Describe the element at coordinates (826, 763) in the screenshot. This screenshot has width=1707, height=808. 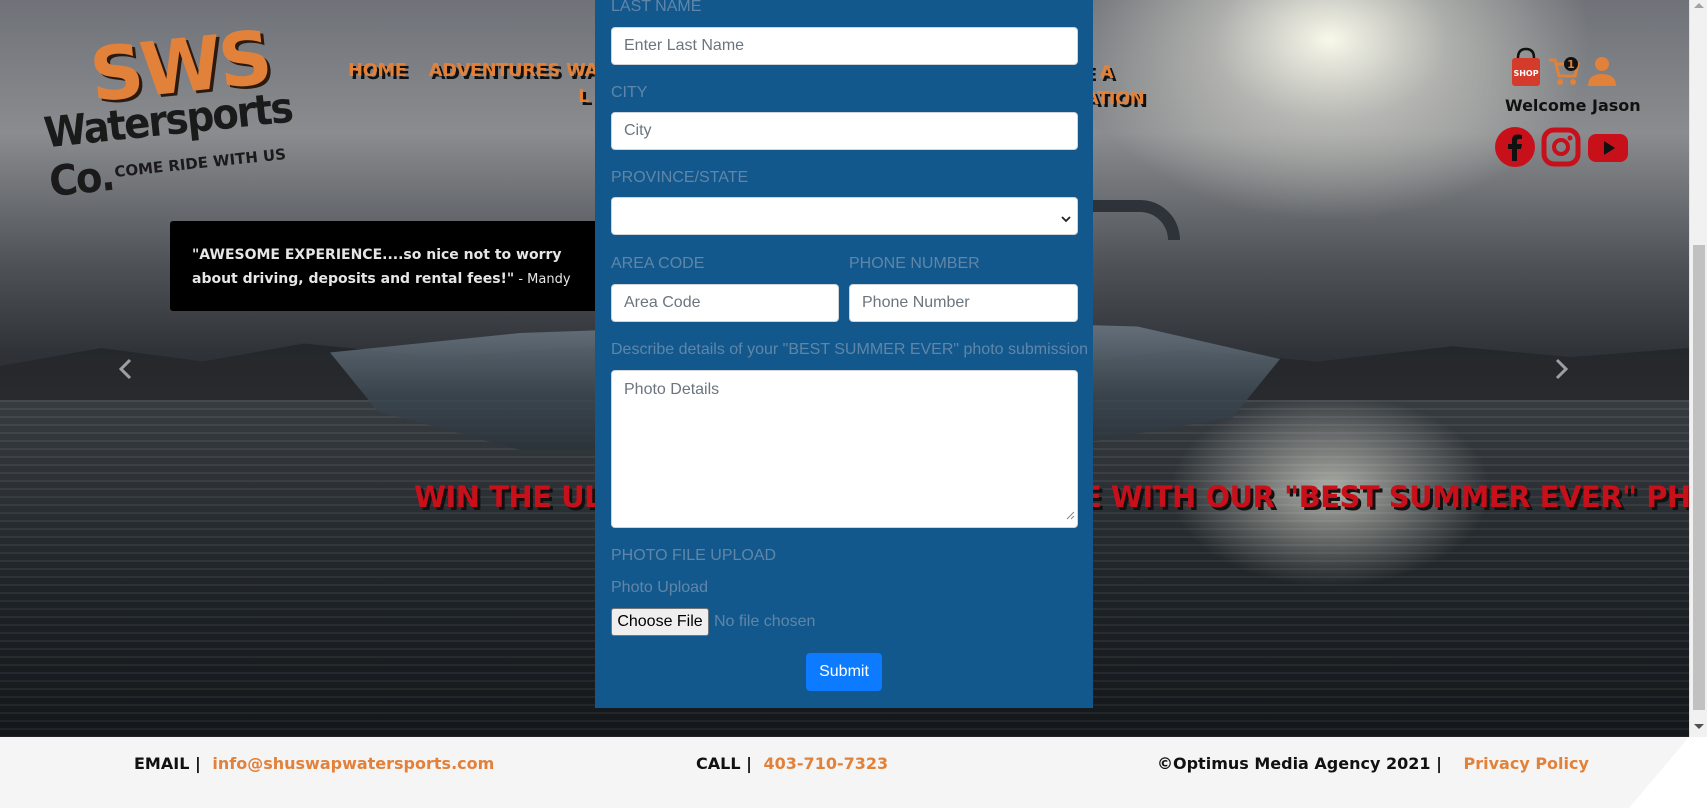
I see `footer-phone-link: 403-710-7323` at that location.